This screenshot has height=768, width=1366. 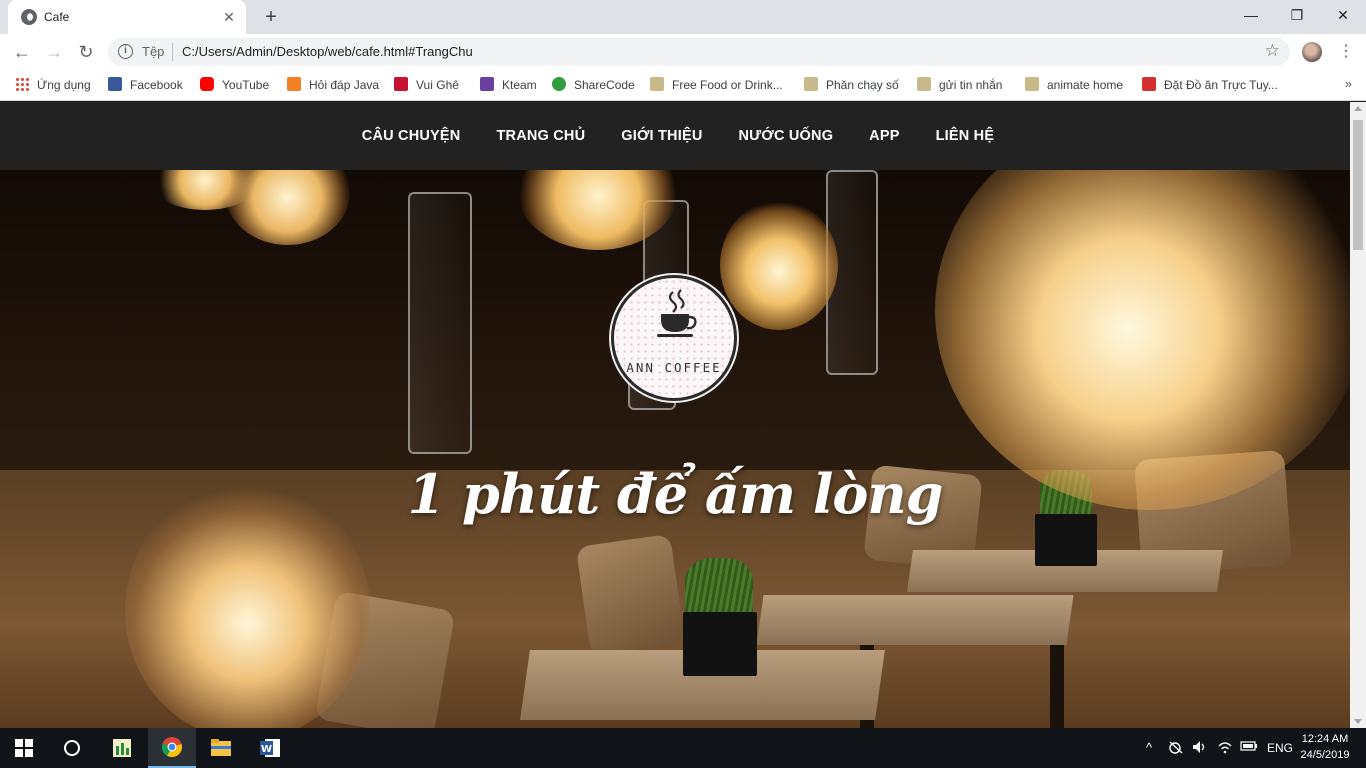 I want to click on scheme-label: Tệp, so click(x=153, y=51).